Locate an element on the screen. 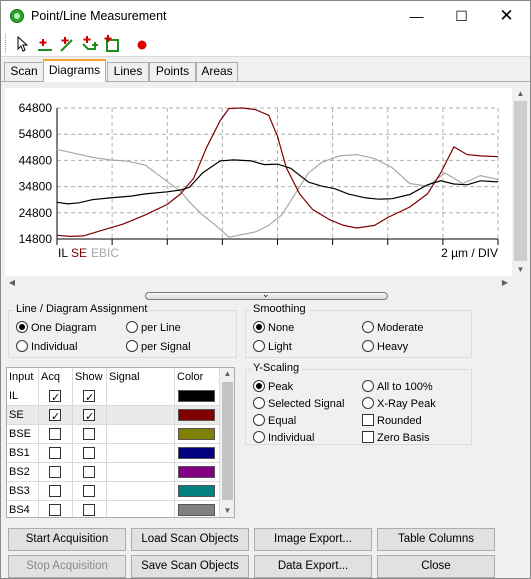  radio-per-line: per Line is located at coordinates (153, 327).